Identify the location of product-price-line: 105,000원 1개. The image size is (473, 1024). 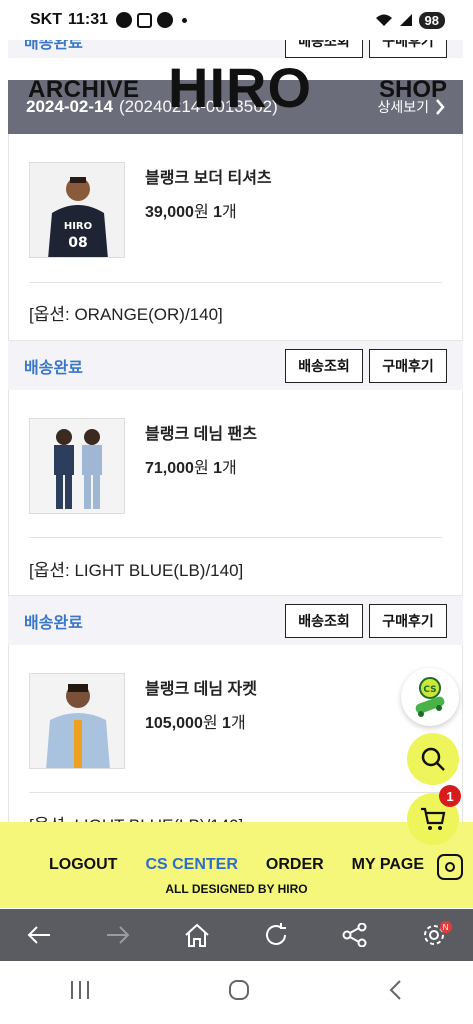
(195, 721).